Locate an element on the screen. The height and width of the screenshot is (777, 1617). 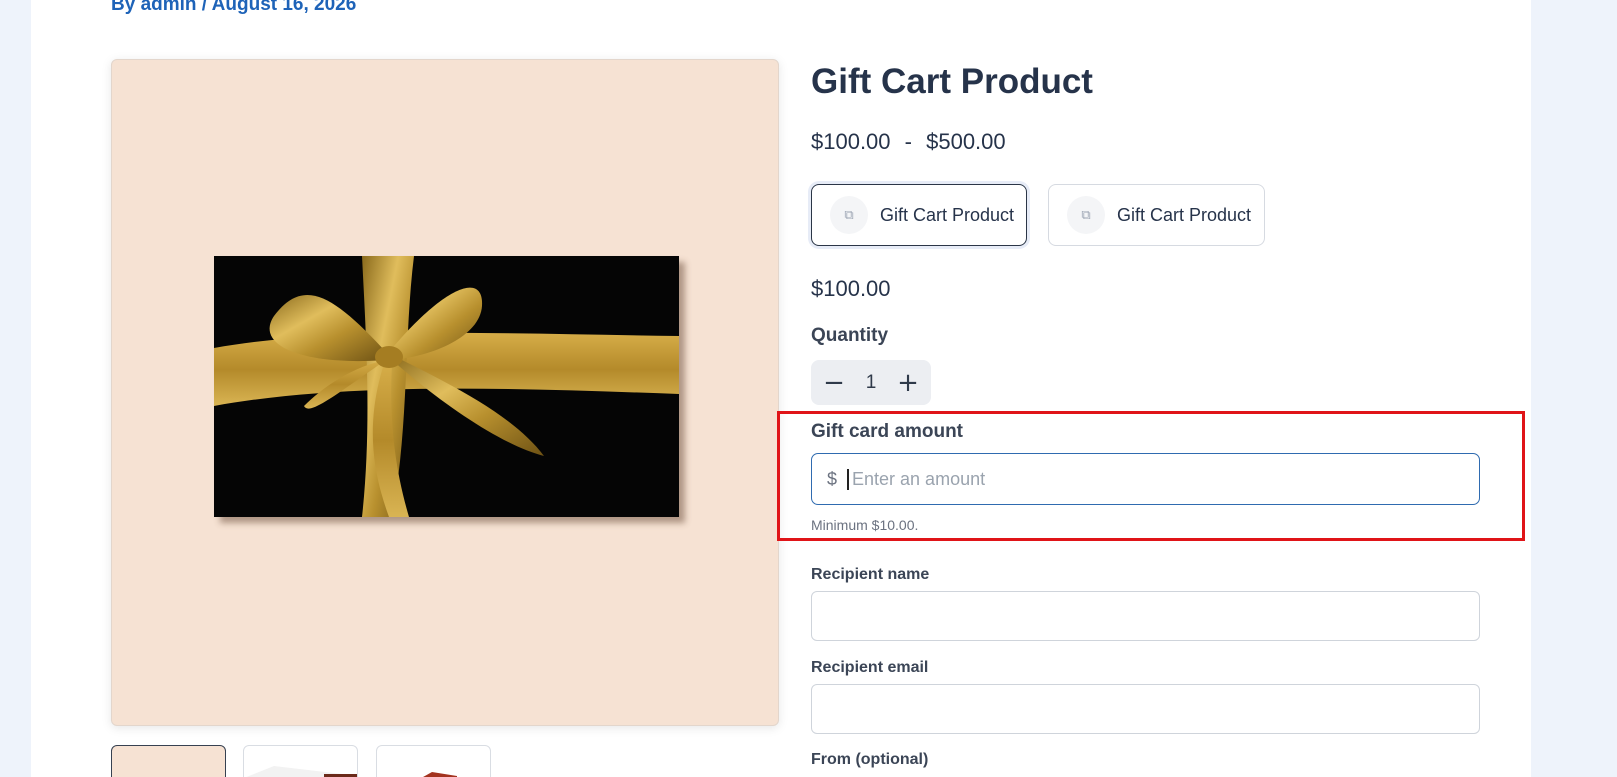
byline-text: By admin / August 16, 2026 is located at coordinates (234, 7).